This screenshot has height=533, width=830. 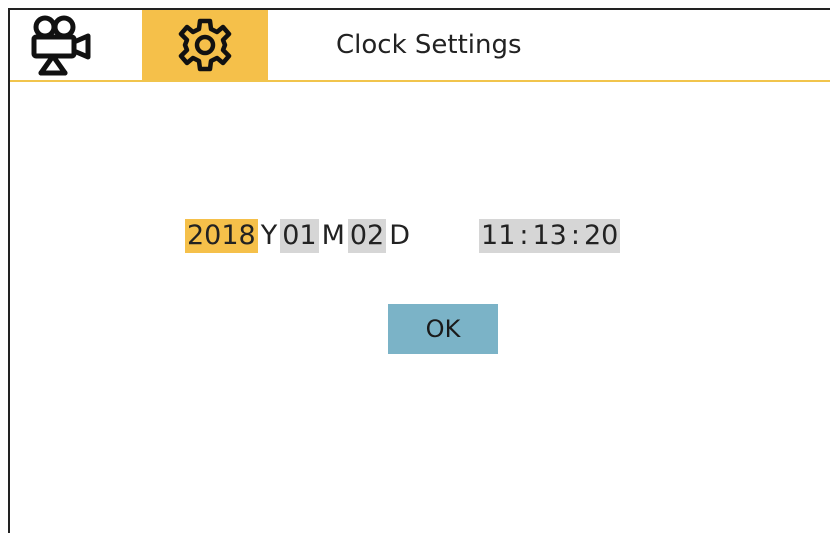 I want to click on page-title: Clock Settings, so click(x=429, y=45).